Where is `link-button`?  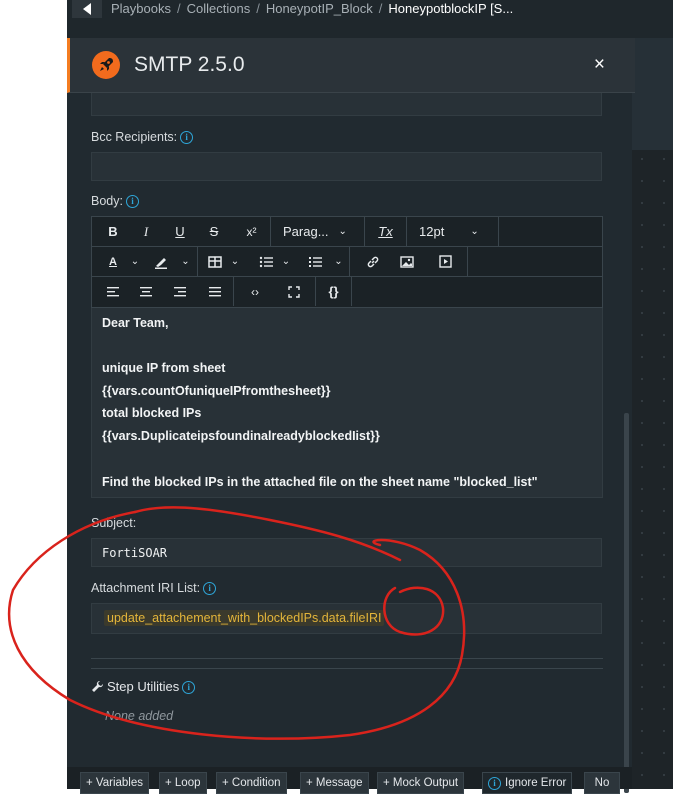 link-button is located at coordinates (373, 261).